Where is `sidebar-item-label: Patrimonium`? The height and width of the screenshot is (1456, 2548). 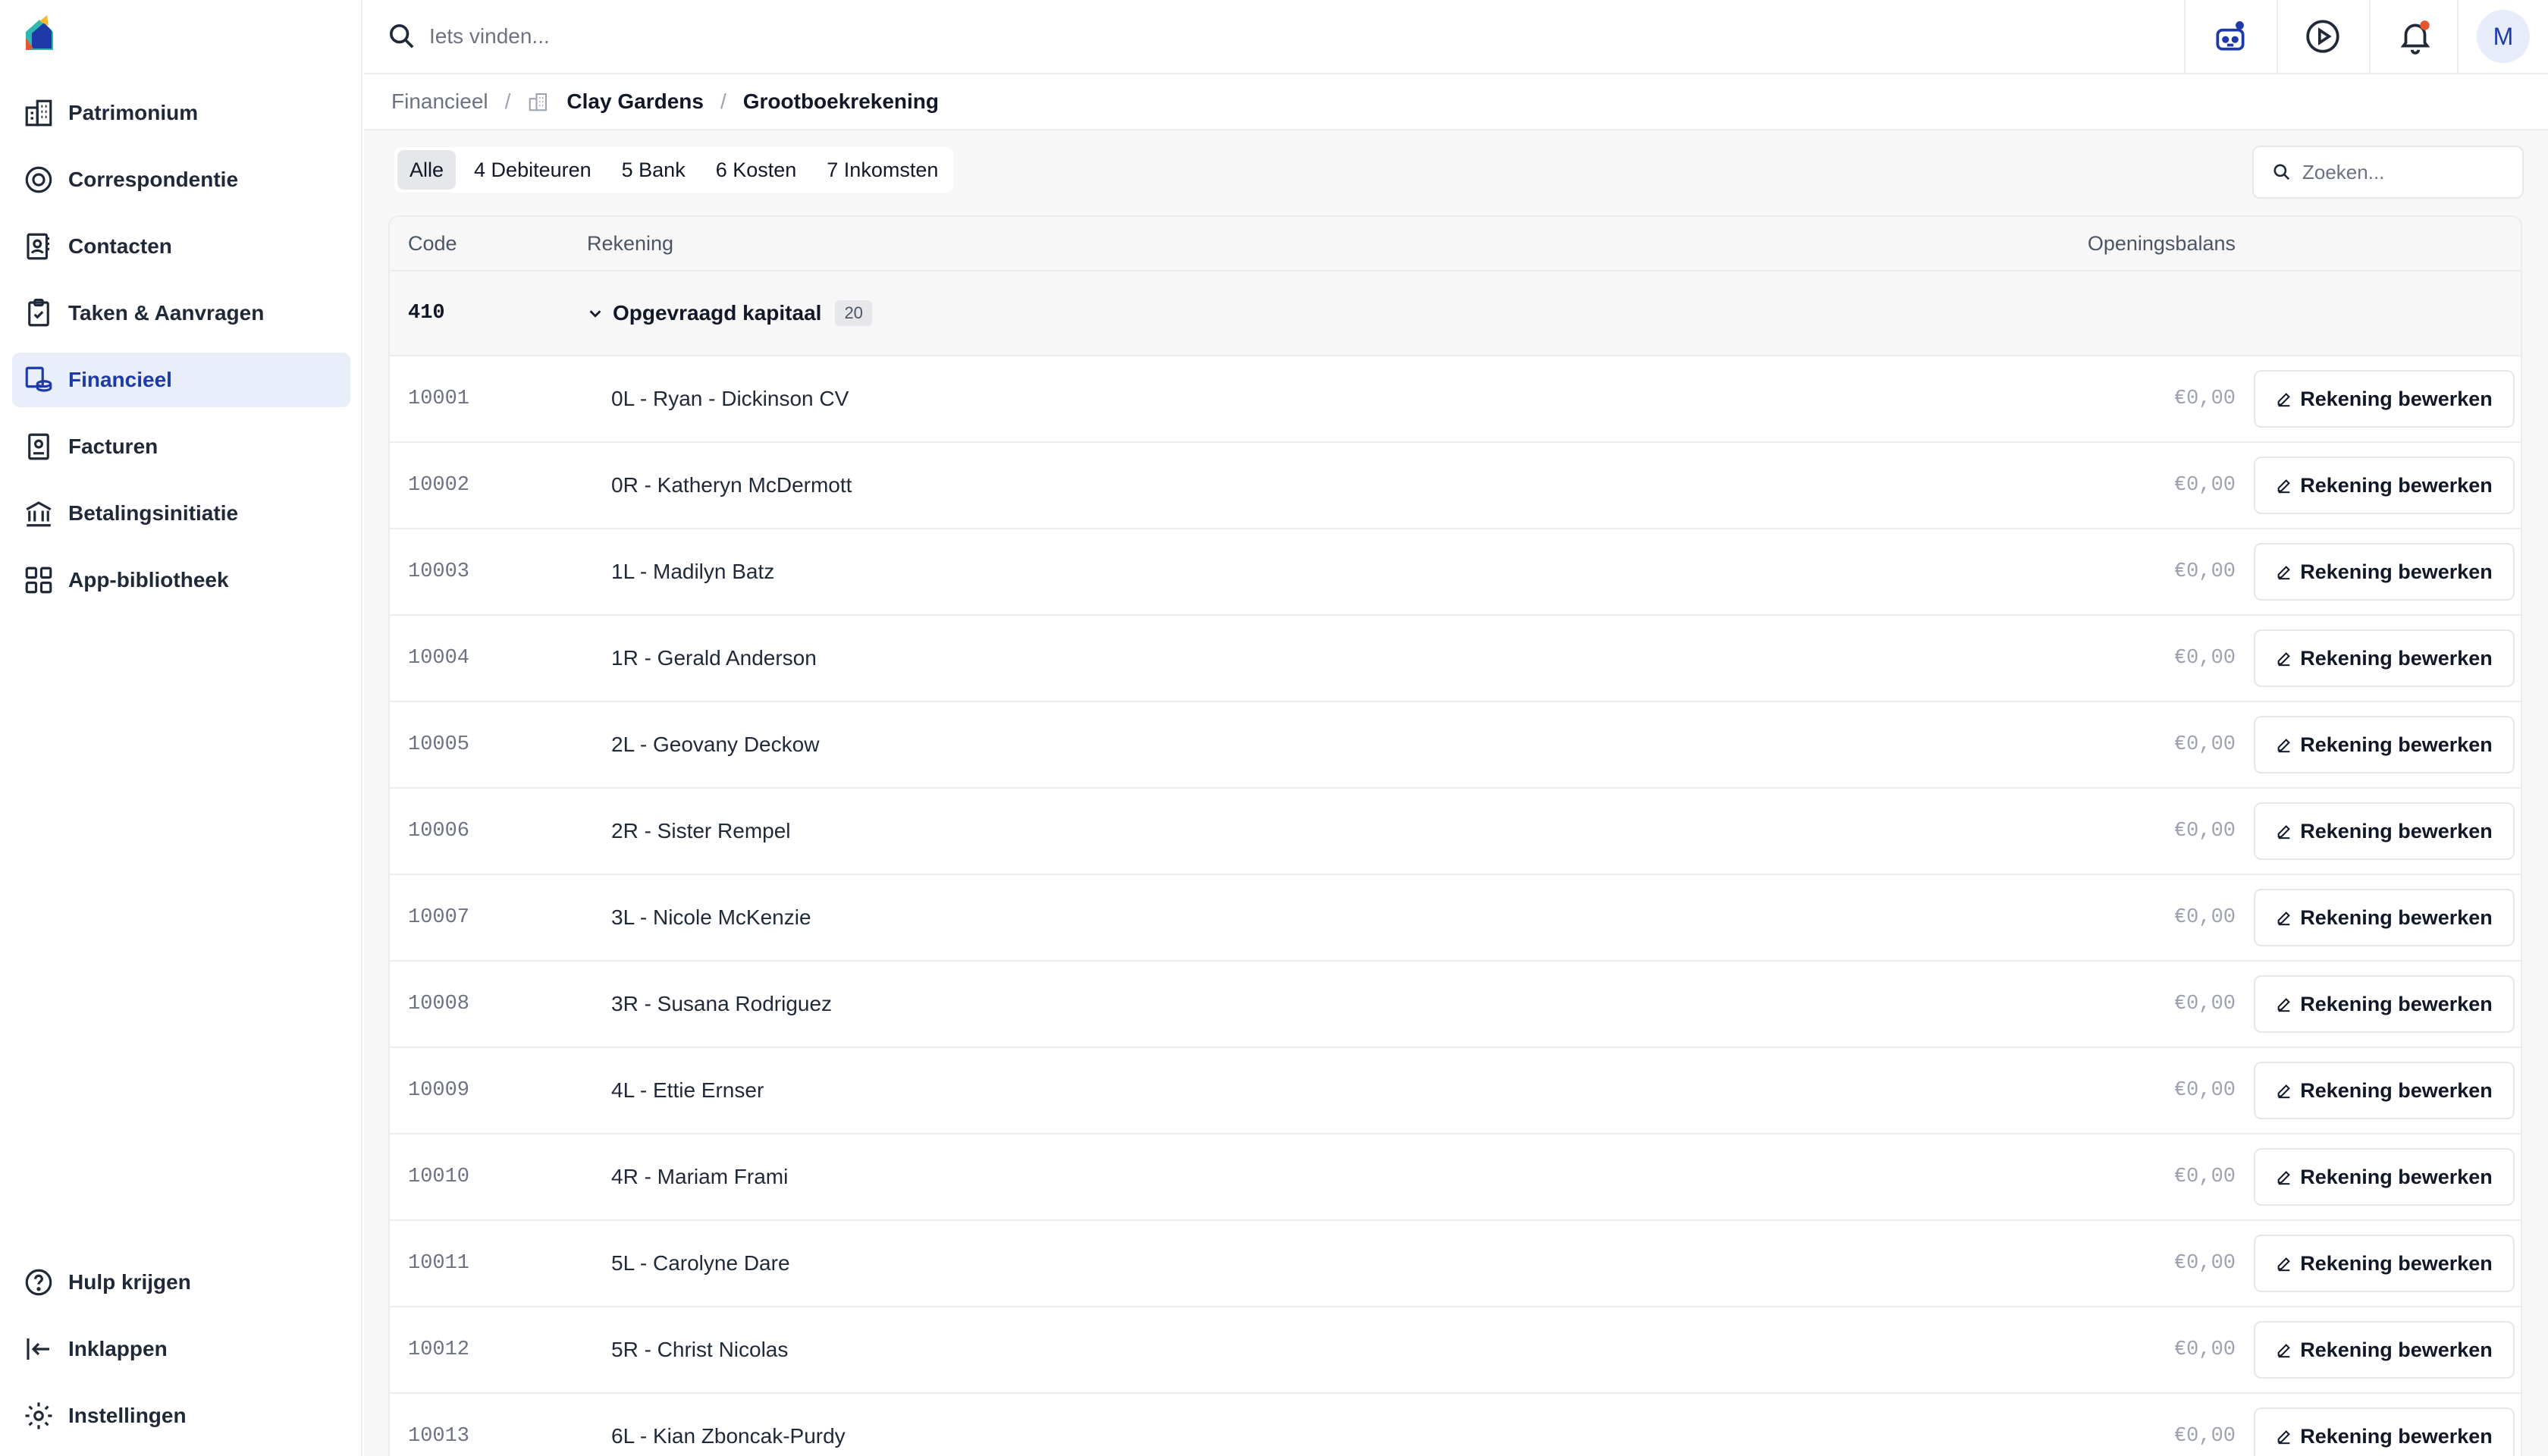 sidebar-item-label: Patrimonium is located at coordinates (133, 112).